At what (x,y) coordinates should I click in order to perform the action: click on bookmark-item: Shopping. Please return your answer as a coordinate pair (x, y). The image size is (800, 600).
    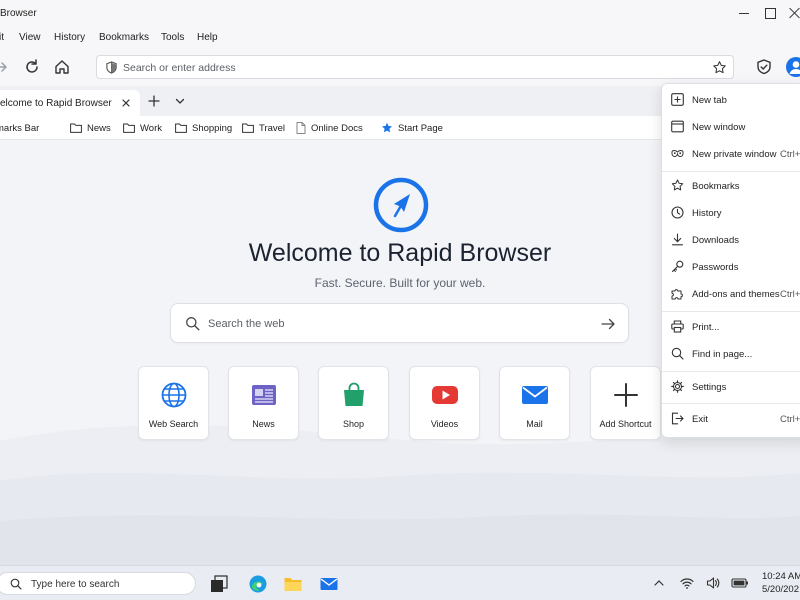
    Looking at the image, I should click on (203, 128).